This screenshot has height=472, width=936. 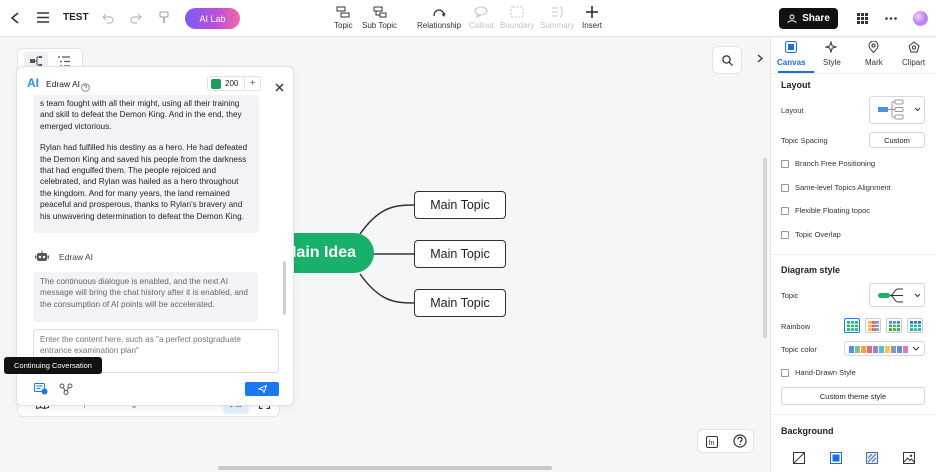 I want to click on points-value: 200, so click(x=232, y=83).